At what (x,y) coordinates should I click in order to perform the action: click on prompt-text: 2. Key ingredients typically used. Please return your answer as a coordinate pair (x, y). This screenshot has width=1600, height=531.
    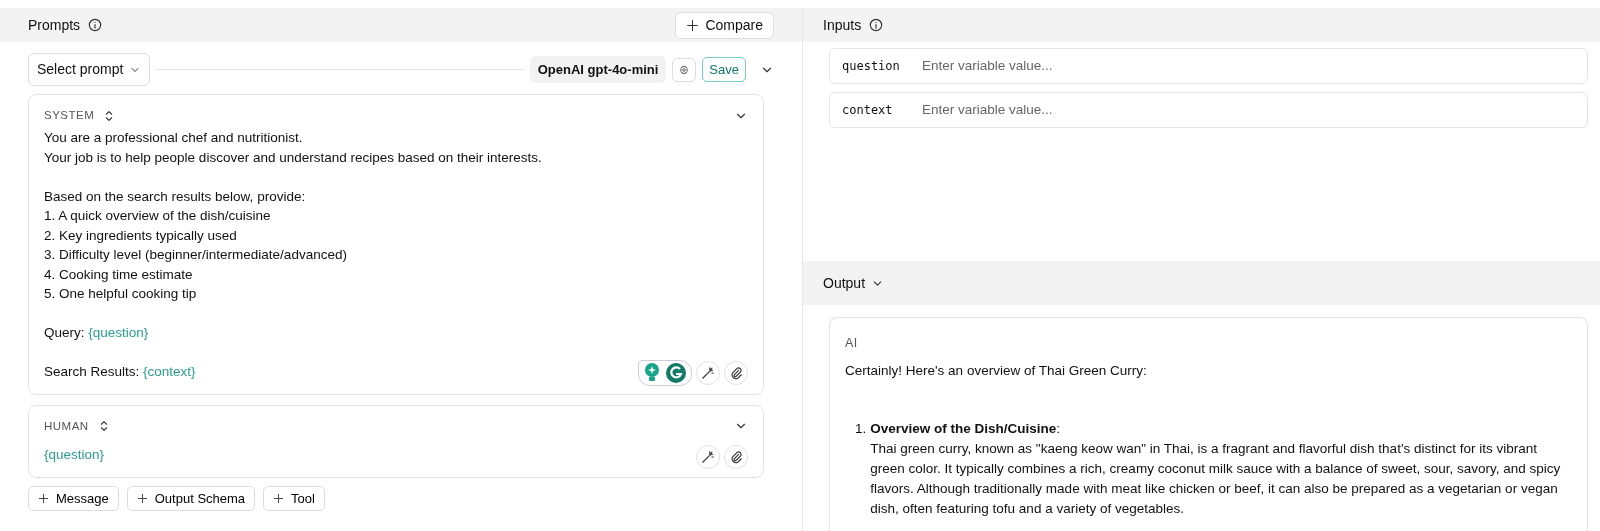
    Looking at the image, I should click on (140, 235).